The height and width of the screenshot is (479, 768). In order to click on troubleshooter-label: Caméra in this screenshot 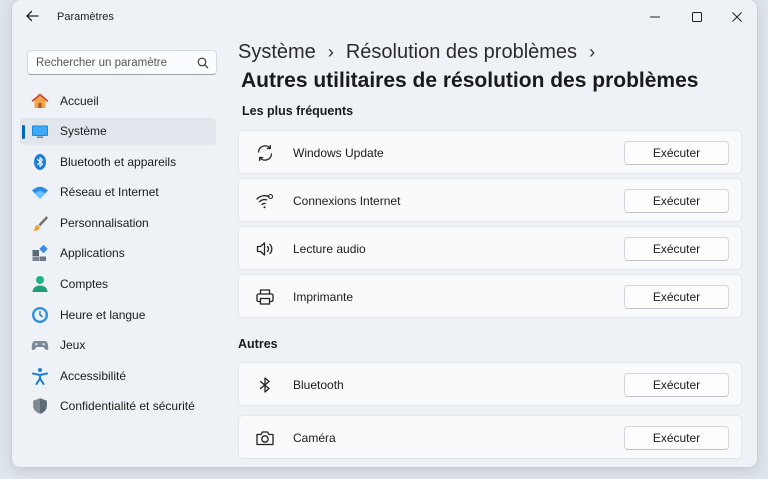, I will do `click(314, 438)`.